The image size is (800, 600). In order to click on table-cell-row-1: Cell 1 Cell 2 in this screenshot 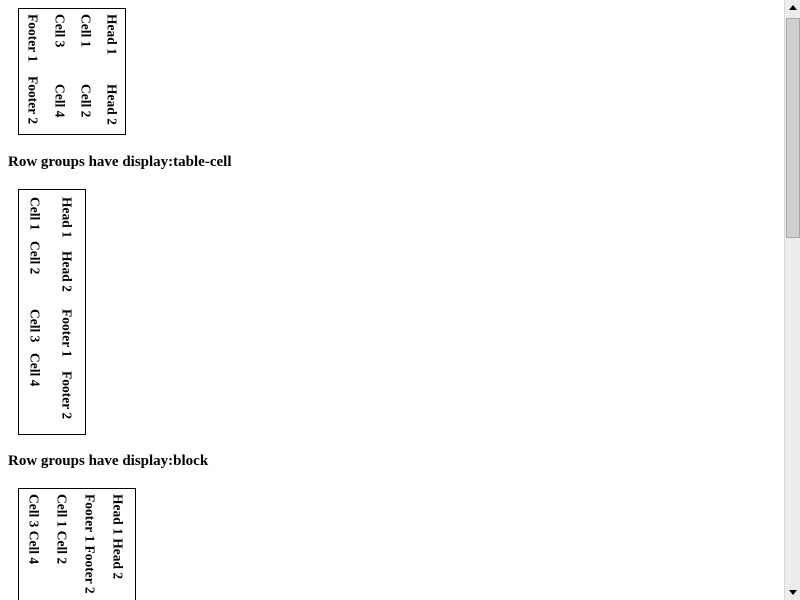, I will do `click(62, 529)`.